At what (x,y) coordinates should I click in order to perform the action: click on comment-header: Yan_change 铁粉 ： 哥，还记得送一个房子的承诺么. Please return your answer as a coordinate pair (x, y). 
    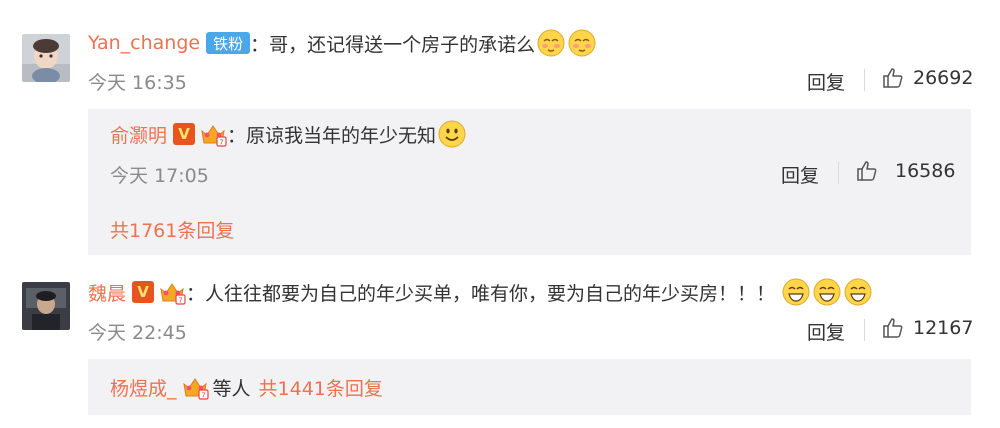
    Looking at the image, I should click on (342, 43).